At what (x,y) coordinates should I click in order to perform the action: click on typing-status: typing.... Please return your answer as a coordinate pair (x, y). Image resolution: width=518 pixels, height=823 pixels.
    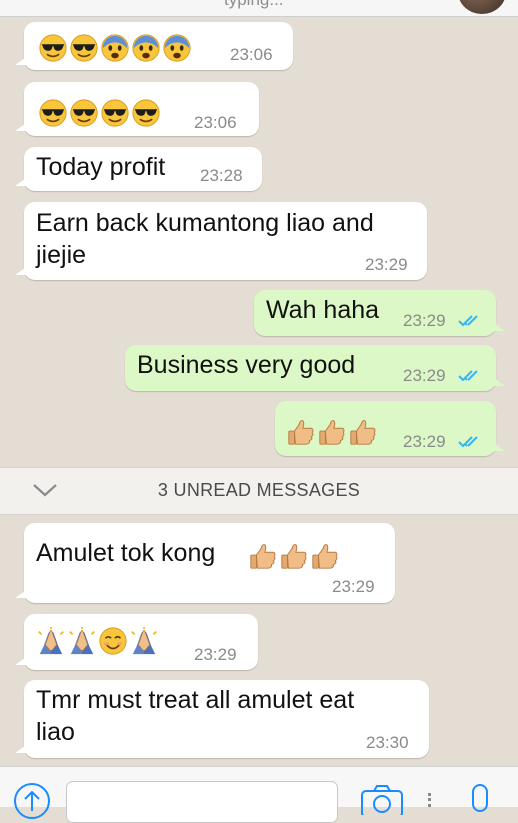
    Looking at the image, I should click on (254, 5).